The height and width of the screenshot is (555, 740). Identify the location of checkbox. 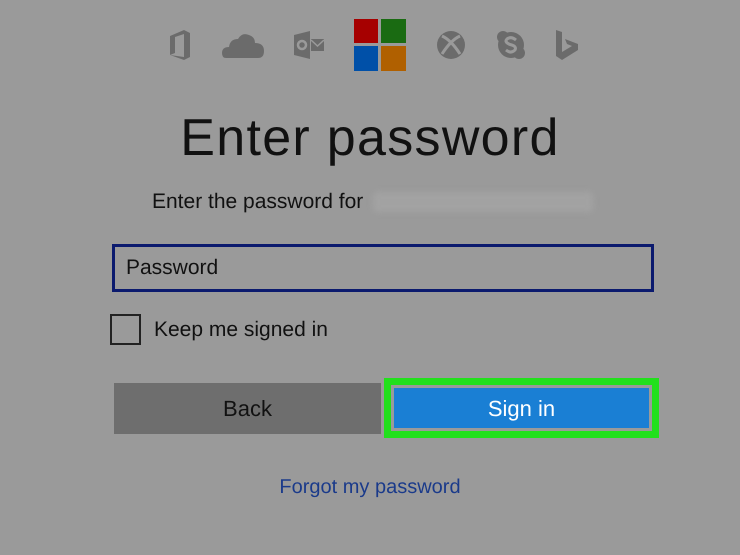
(125, 329).